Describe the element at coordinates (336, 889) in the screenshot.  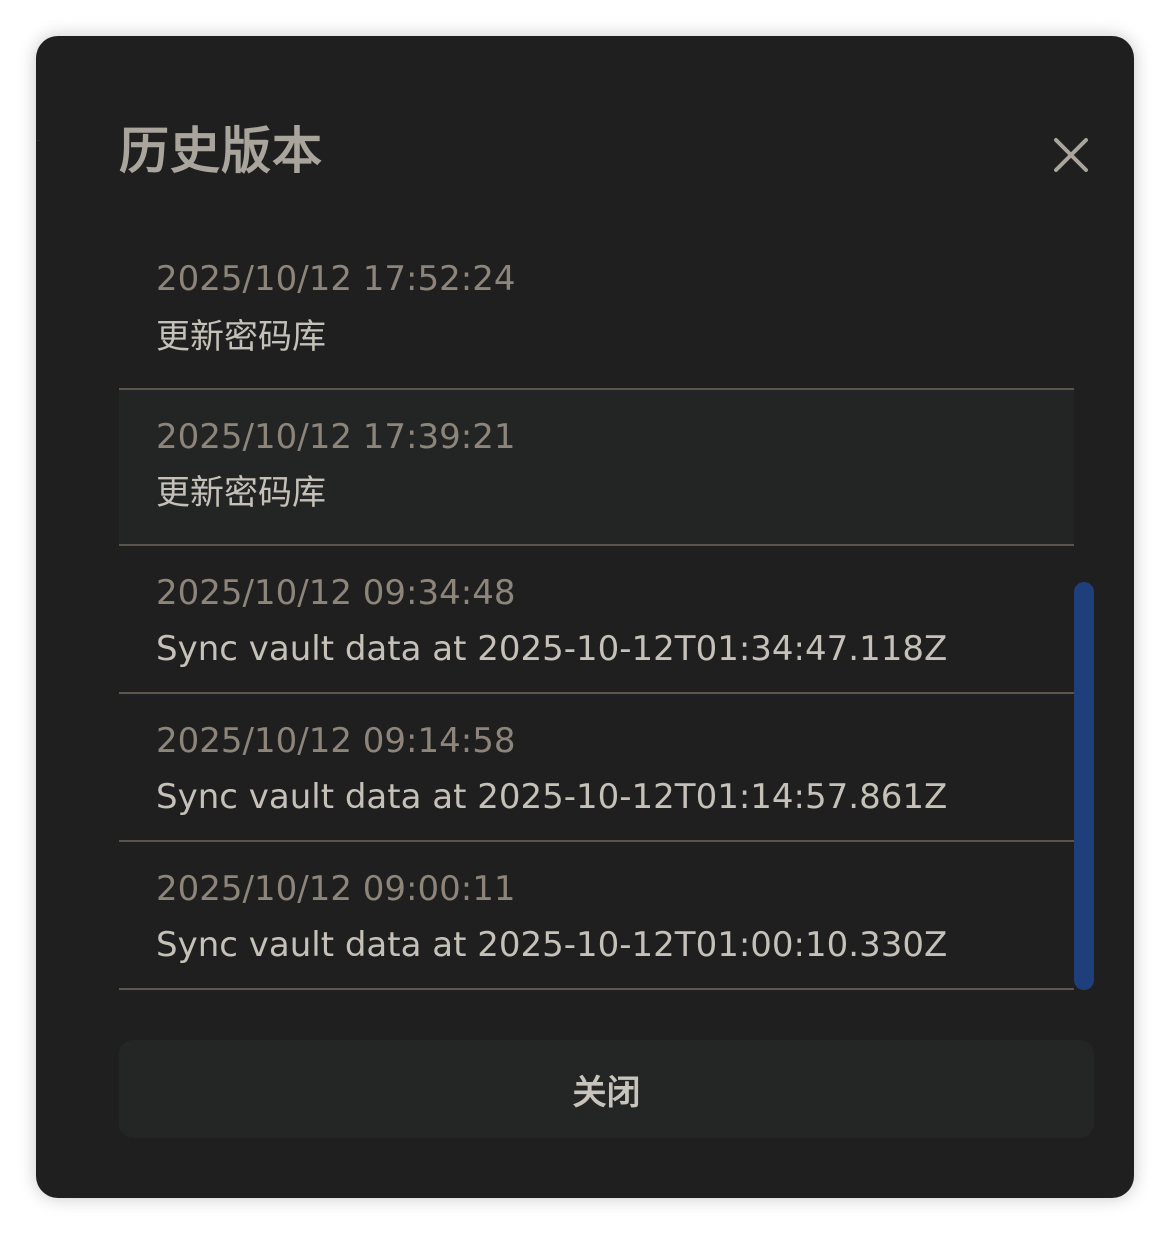
I see `version-time: 2025/10/12 09:00:11` at that location.